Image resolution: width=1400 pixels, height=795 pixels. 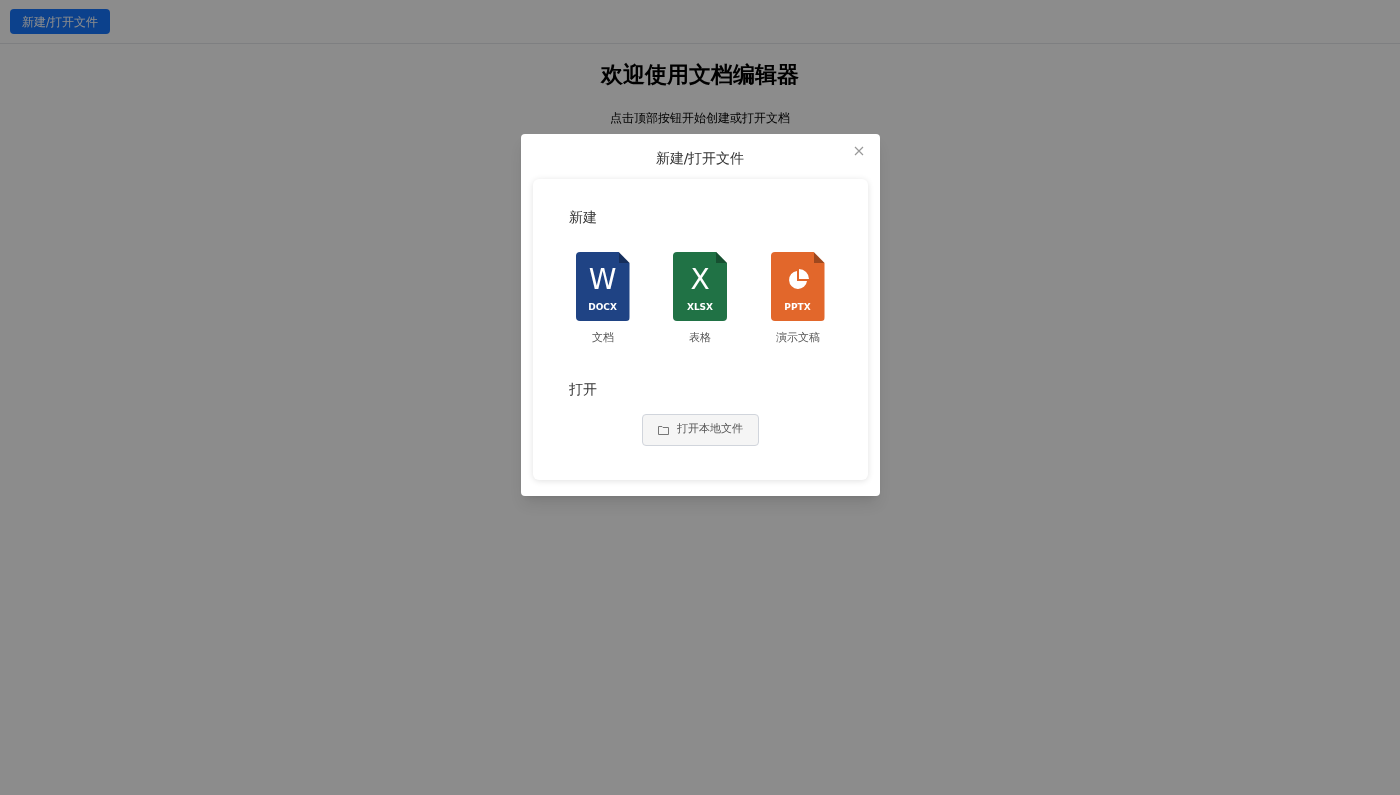 What do you see at coordinates (700, 279) in the screenshot?
I see `file-letter: X` at bounding box center [700, 279].